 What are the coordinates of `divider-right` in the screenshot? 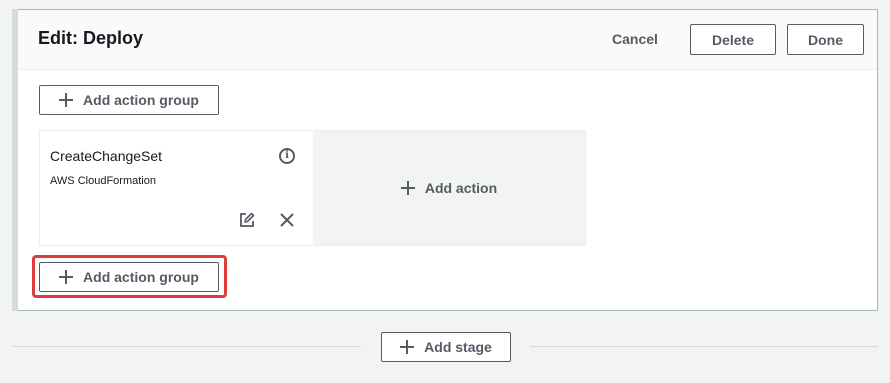 It's located at (704, 346).